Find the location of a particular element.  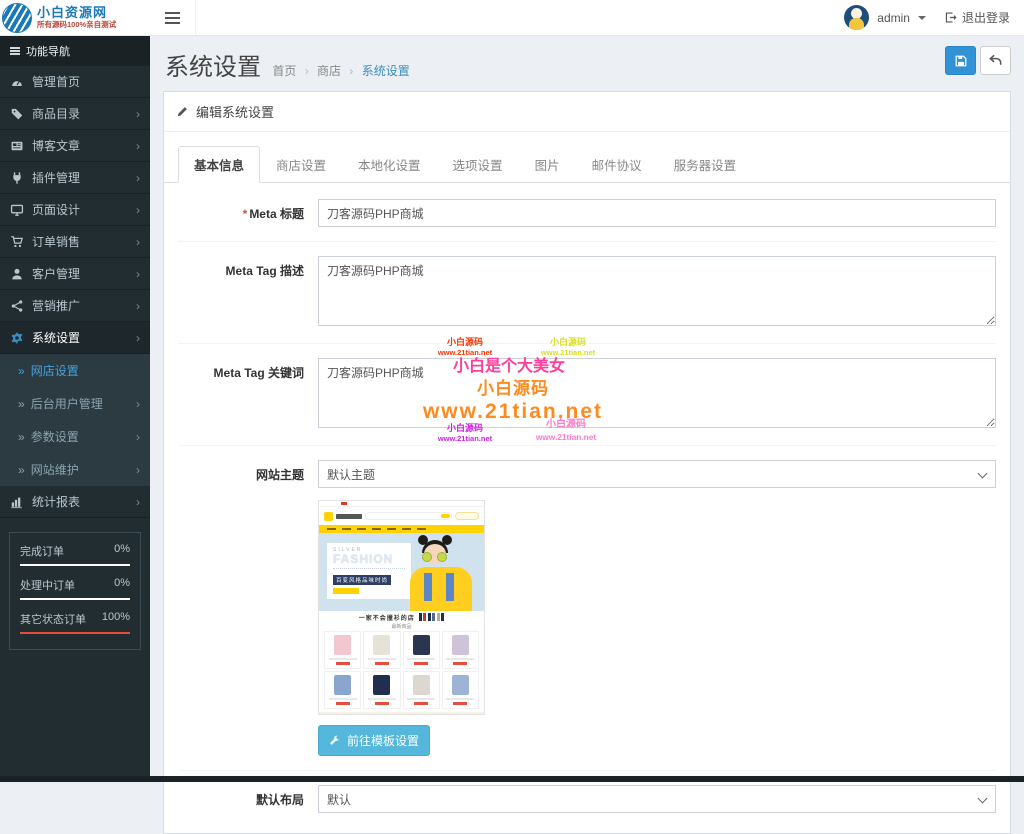

avatar is located at coordinates (857, 17).